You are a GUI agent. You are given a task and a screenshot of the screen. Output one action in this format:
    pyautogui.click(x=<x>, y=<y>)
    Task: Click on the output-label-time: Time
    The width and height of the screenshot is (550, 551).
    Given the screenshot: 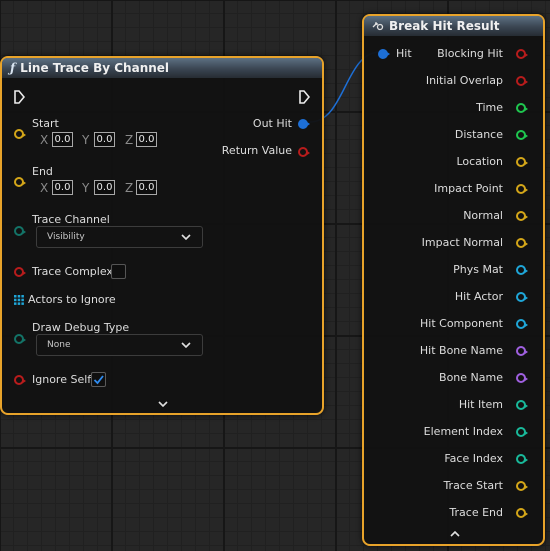 What is the action you would take?
    pyautogui.click(x=489, y=107)
    